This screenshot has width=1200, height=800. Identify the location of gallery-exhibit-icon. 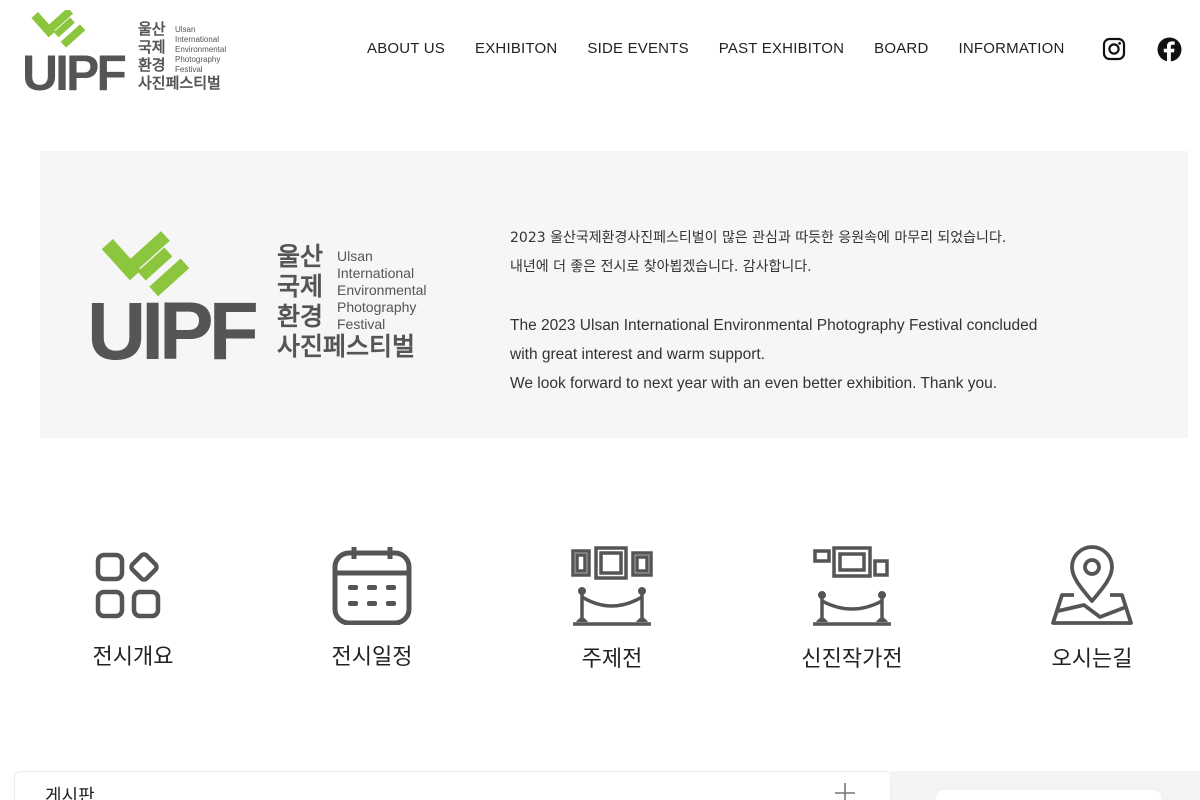
(612, 586).